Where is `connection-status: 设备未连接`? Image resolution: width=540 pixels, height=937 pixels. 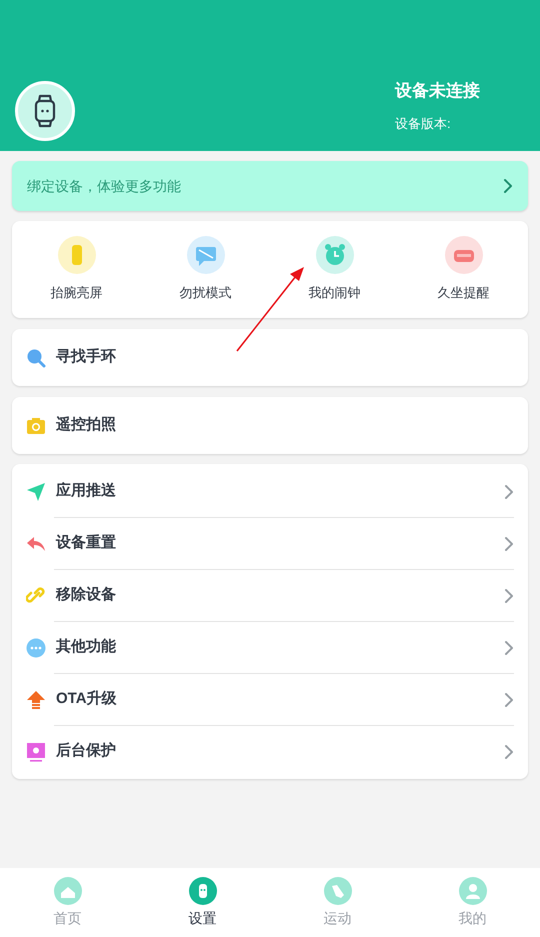 connection-status: 设备未连接 is located at coordinates (438, 91).